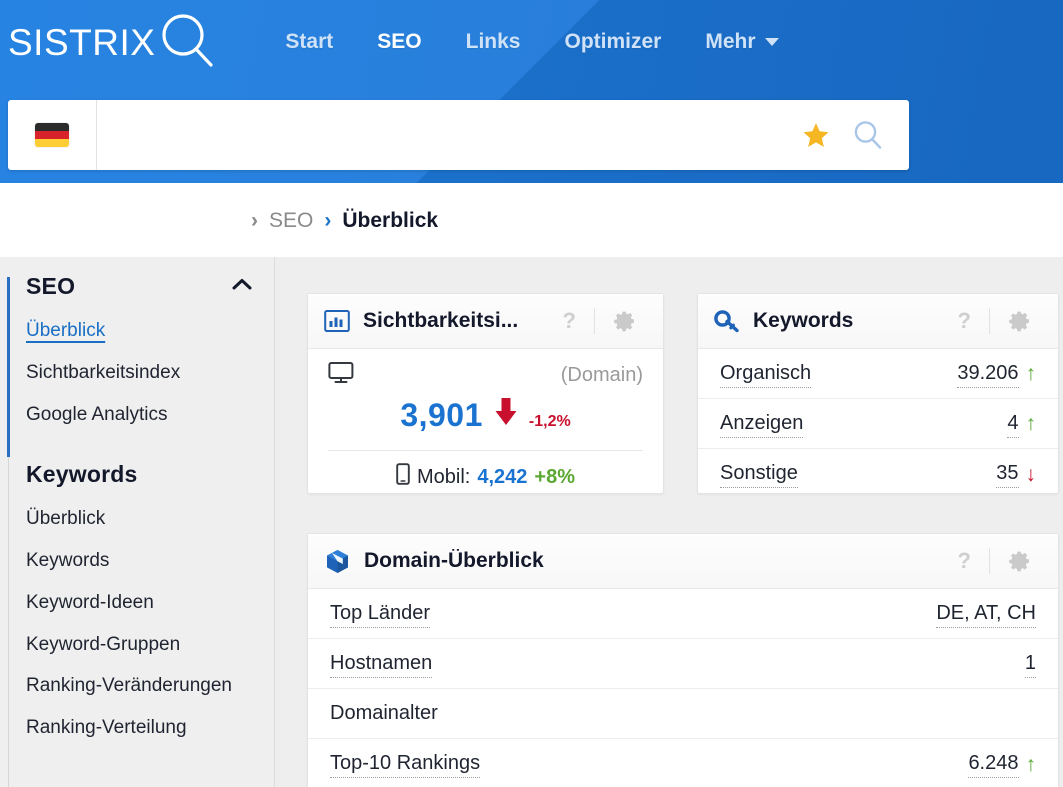 The width and height of the screenshot is (1063, 787). I want to click on bar-chart-icon, so click(337, 321).